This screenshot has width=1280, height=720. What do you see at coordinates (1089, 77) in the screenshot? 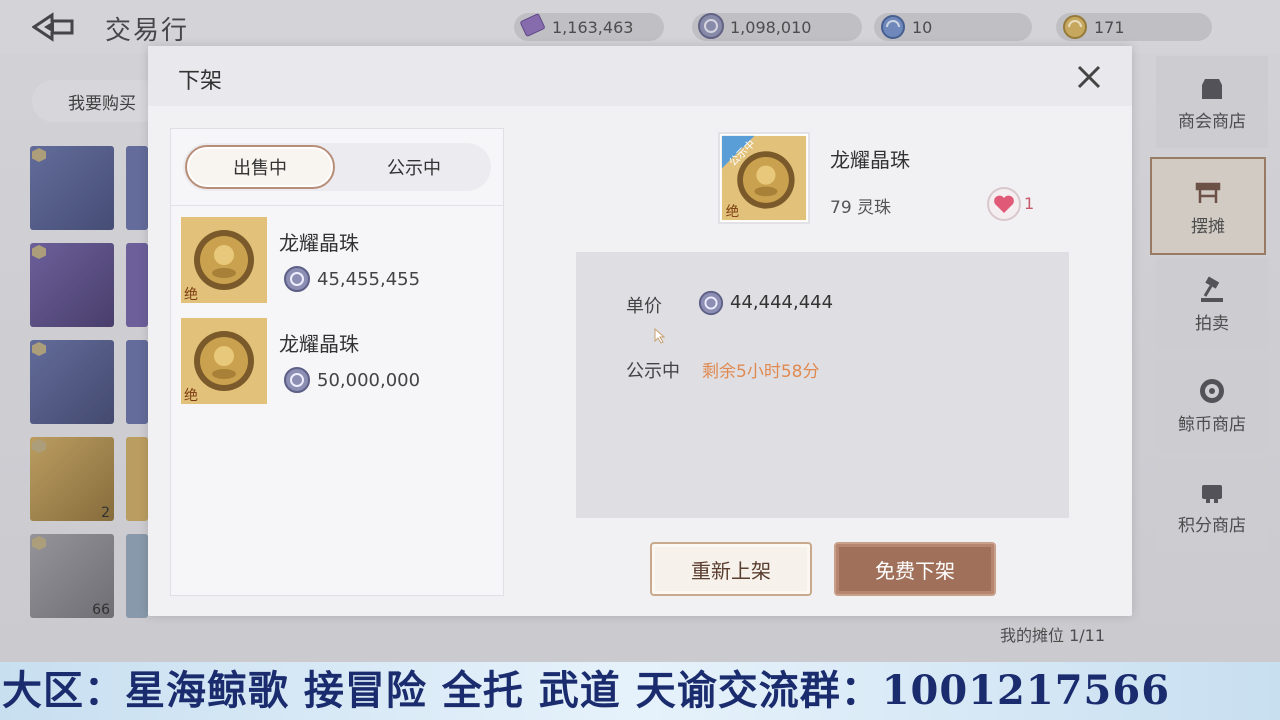
I see `close-icon` at bounding box center [1089, 77].